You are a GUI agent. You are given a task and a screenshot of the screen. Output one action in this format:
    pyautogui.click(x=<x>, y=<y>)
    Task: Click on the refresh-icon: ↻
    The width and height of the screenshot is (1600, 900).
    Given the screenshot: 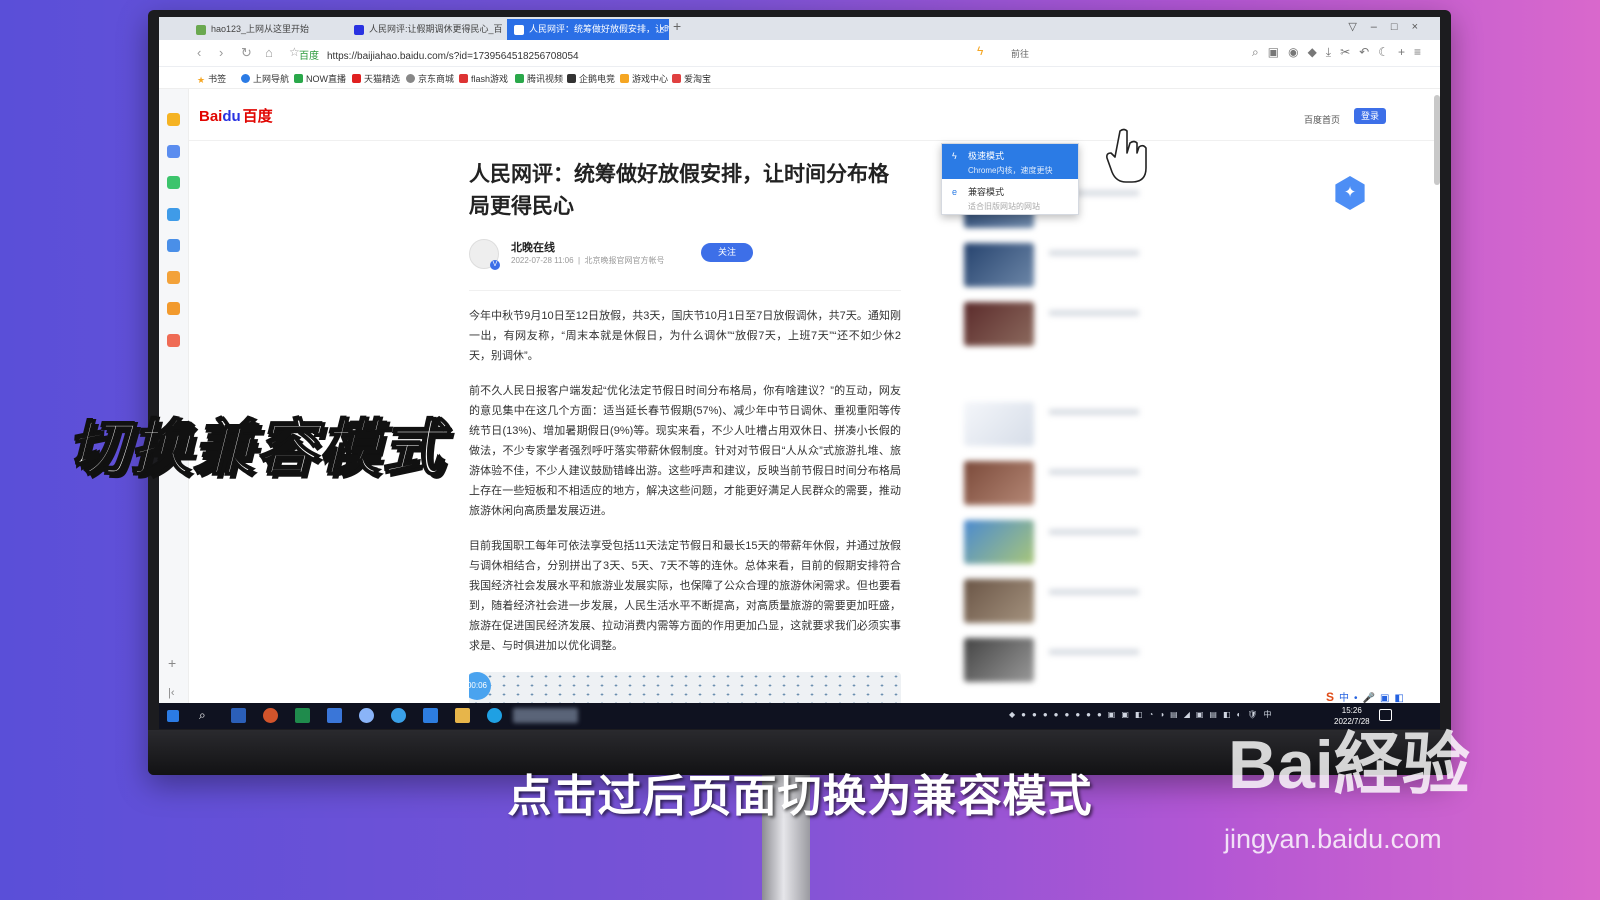 What is the action you would take?
    pyautogui.click(x=246, y=53)
    